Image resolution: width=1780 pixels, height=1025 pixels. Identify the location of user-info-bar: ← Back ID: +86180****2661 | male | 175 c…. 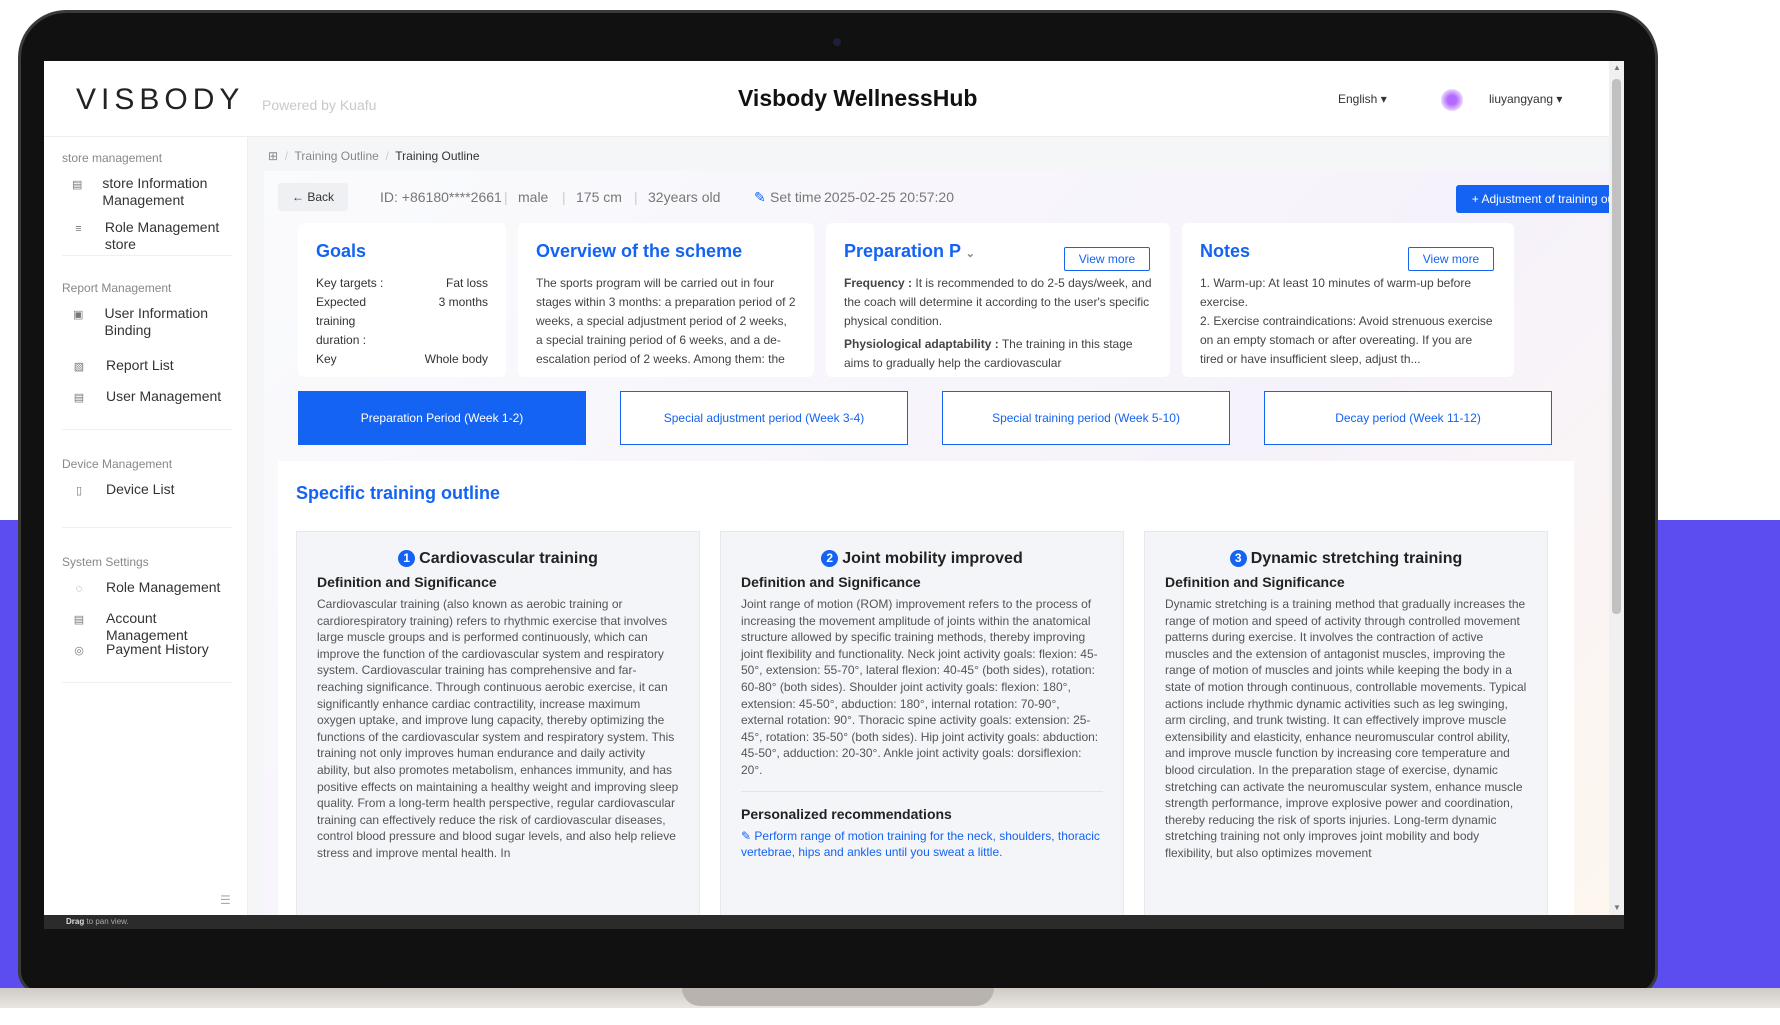
(951, 198).